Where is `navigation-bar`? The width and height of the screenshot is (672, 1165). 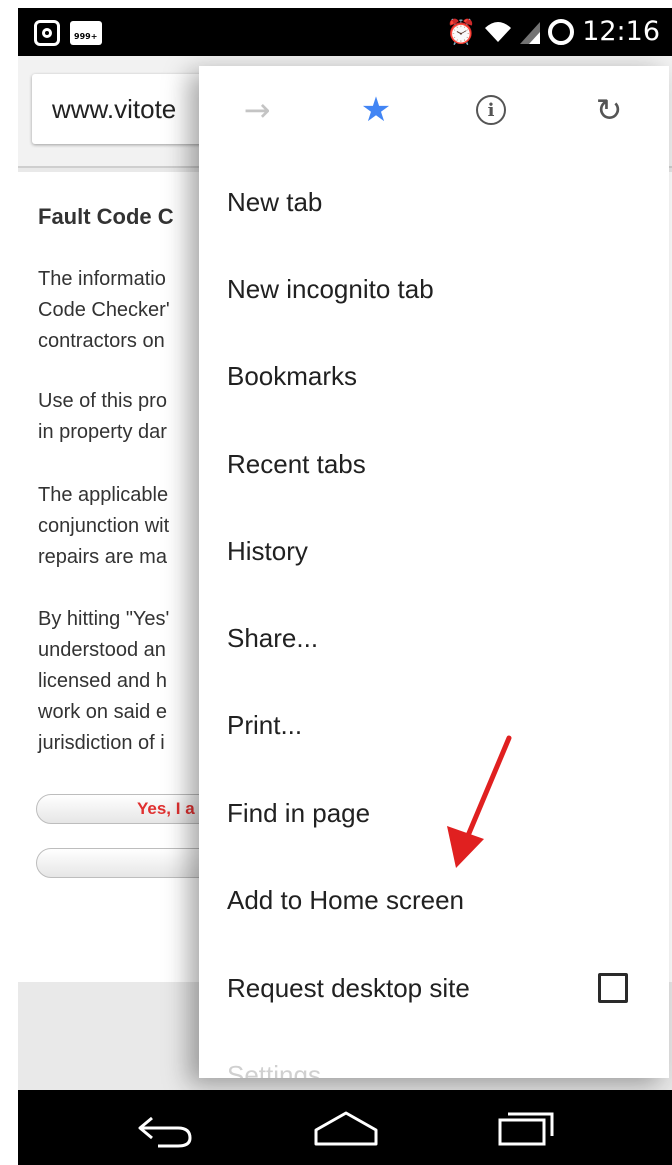 navigation-bar is located at coordinates (345, 1127).